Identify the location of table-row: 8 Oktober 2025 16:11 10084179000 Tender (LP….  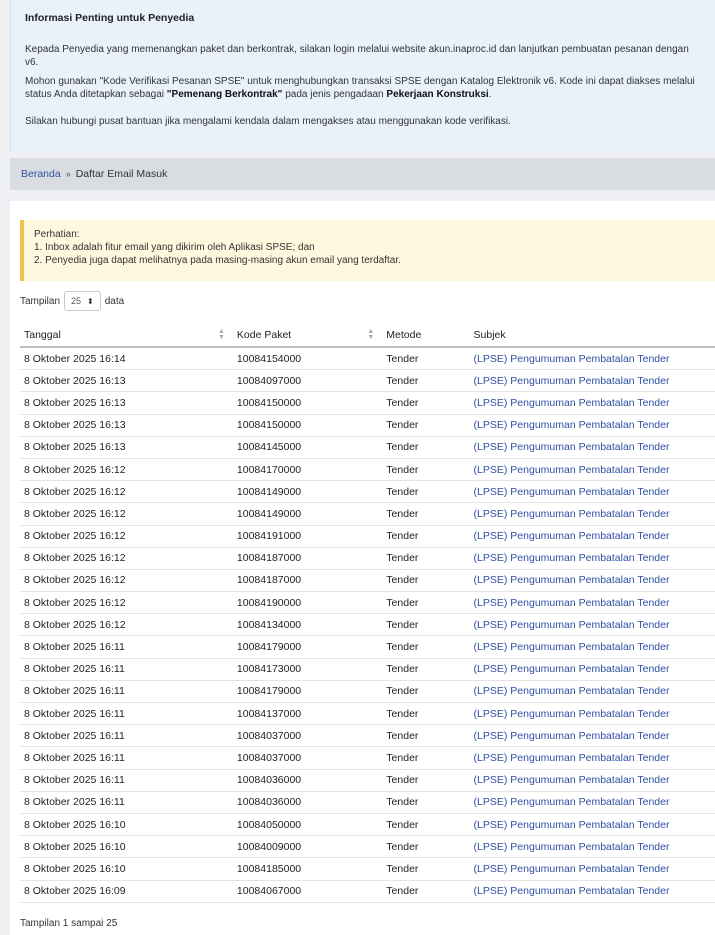
(367, 692).